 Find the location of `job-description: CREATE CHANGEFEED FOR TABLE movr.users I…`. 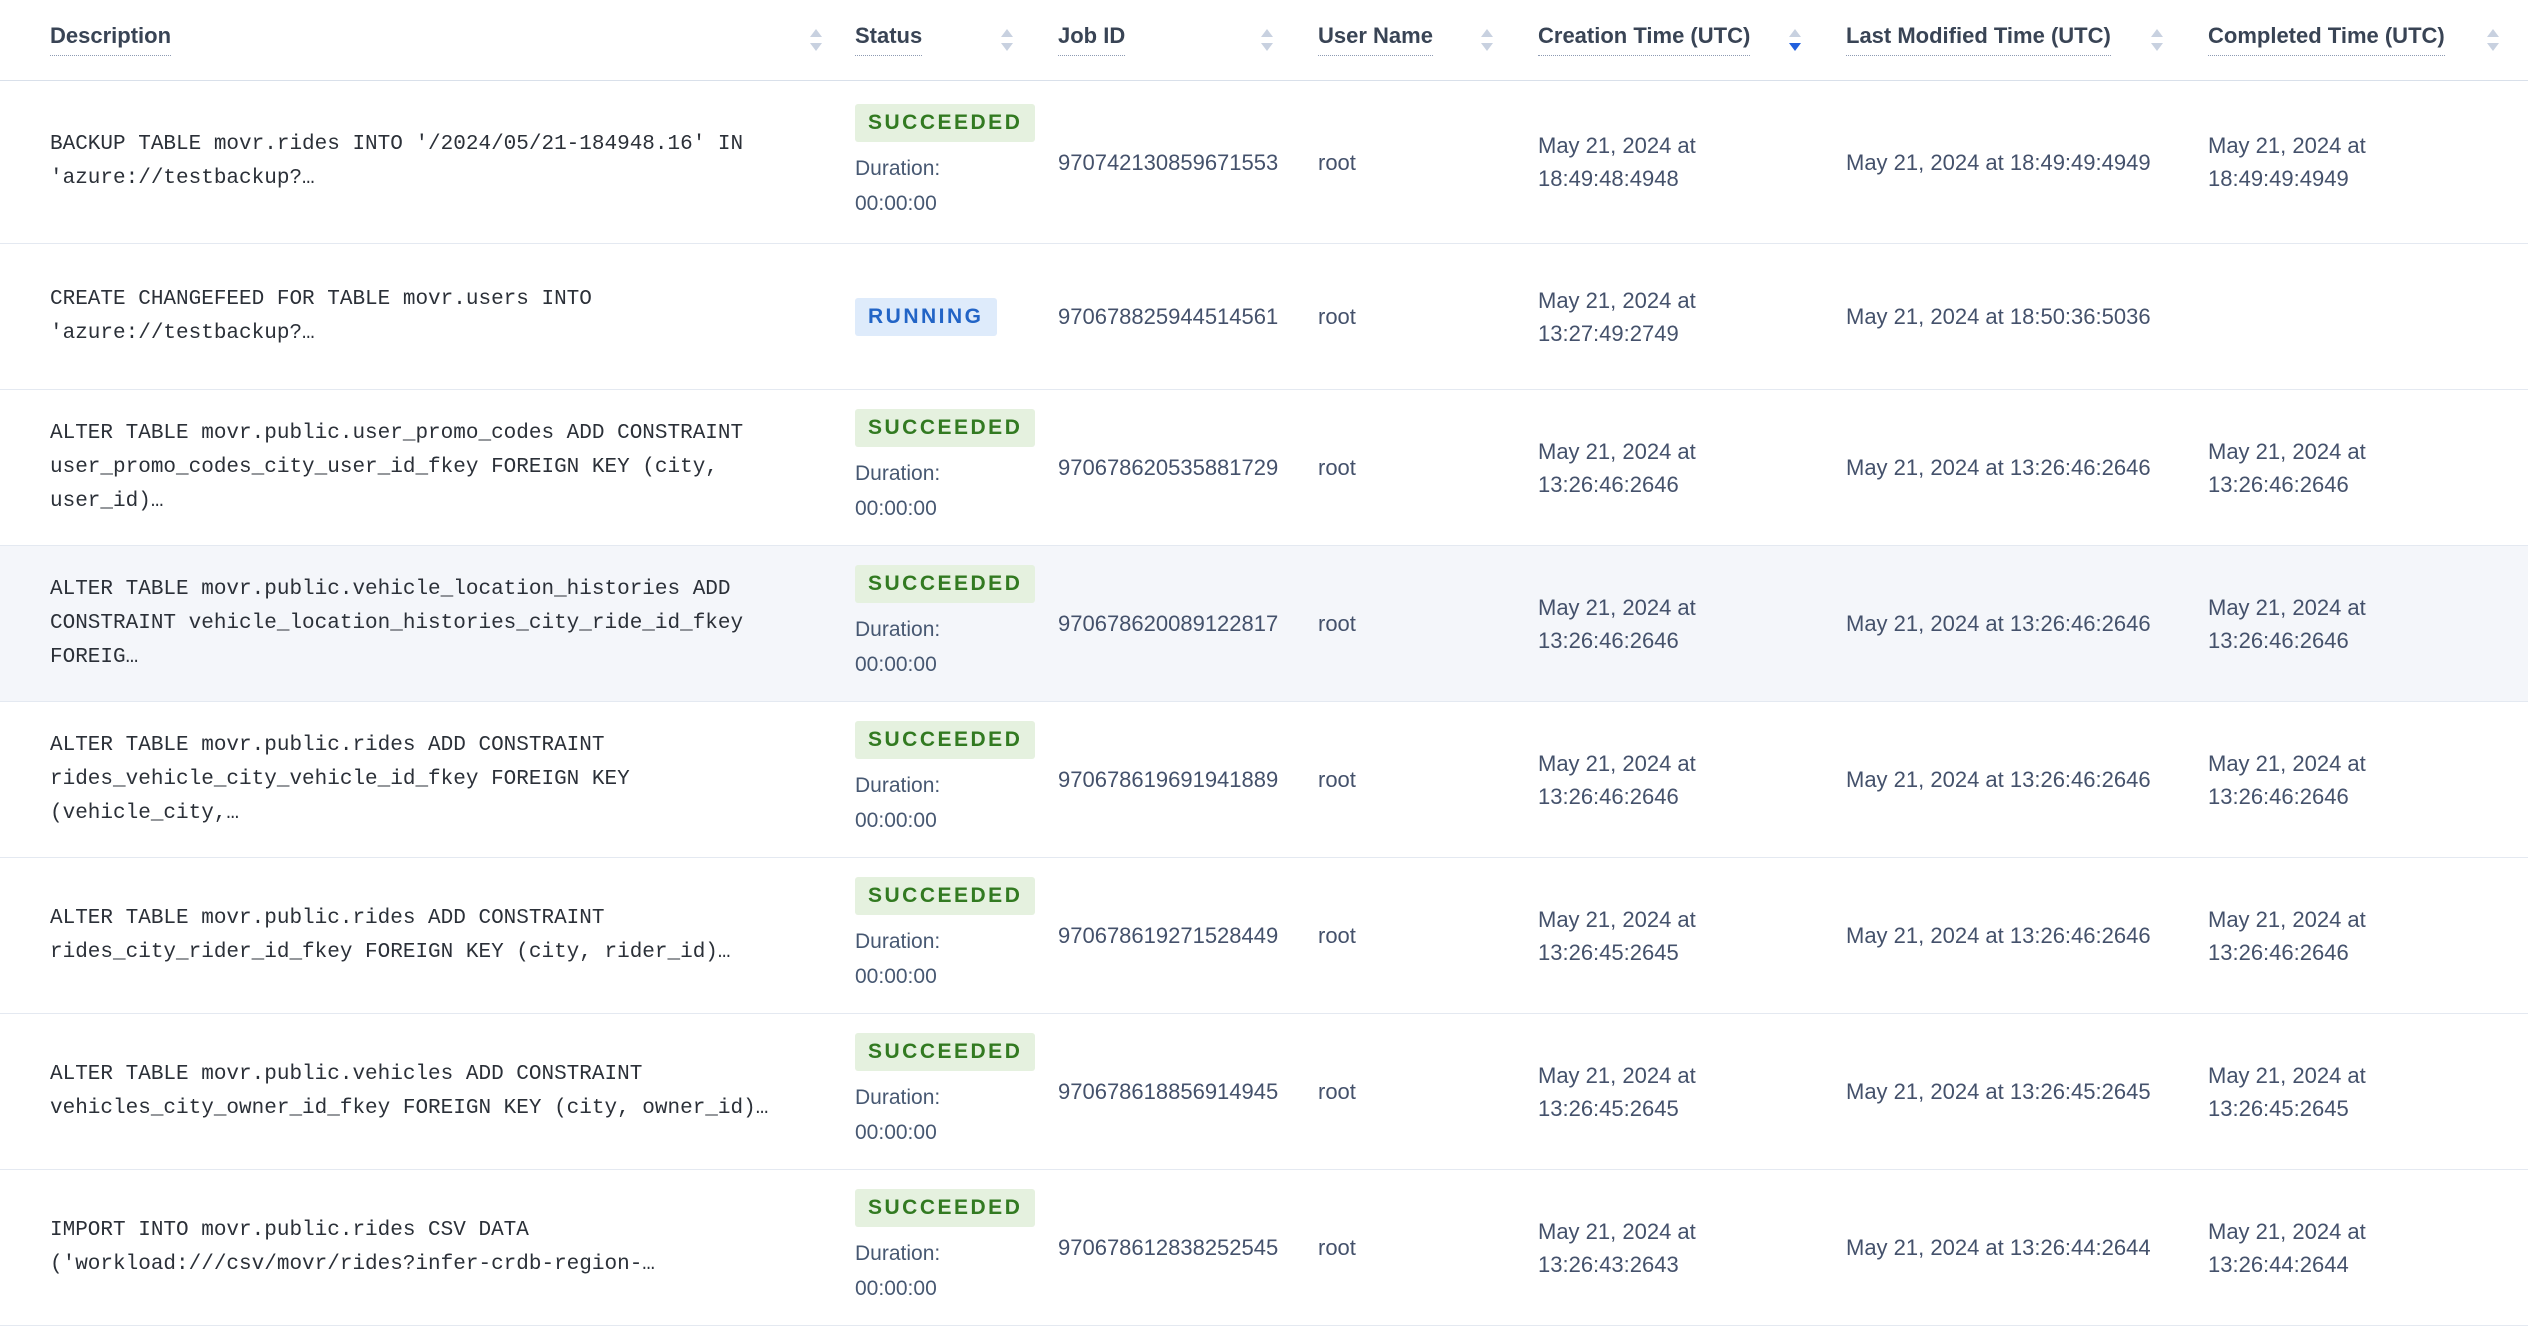

job-description: CREATE CHANGEFEED FOR TABLE movr.users I… is located at coordinates (321, 317).